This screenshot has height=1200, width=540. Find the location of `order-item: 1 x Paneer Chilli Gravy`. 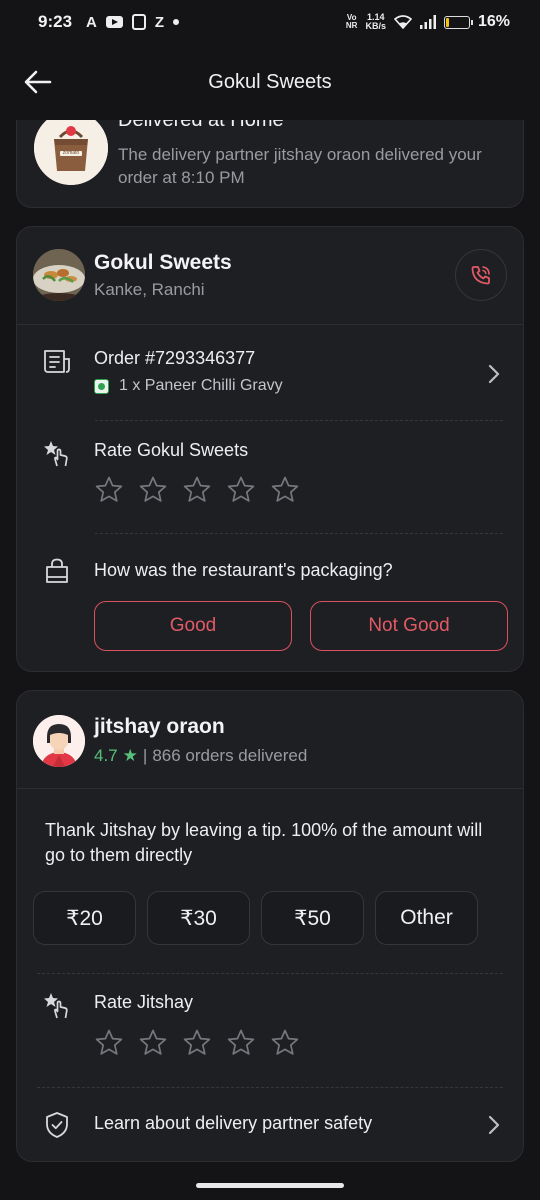

order-item: 1 x Paneer Chilli Gravy is located at coordinates (188, 386).